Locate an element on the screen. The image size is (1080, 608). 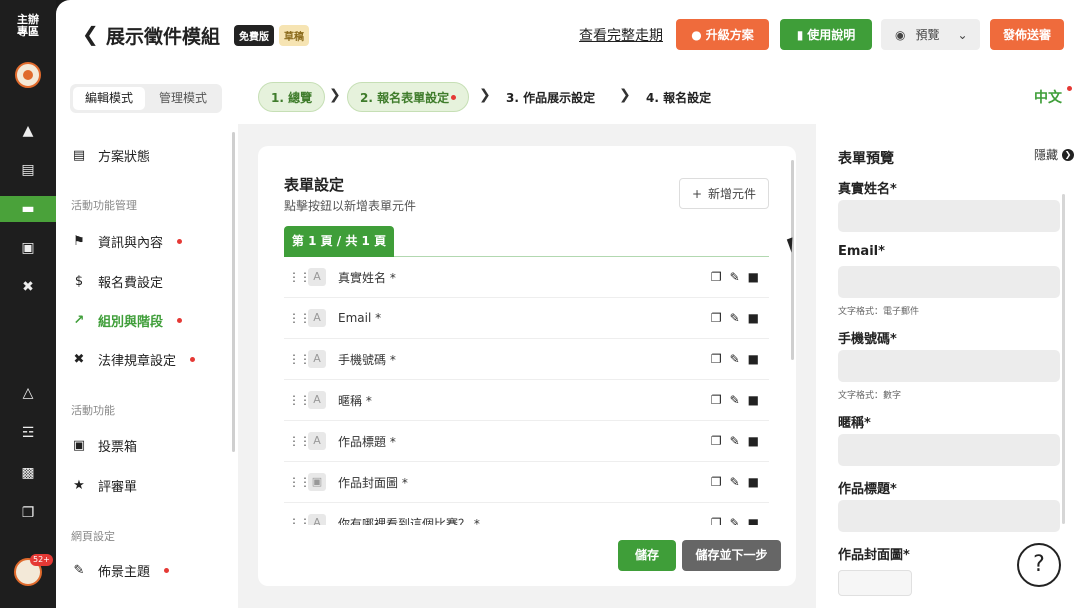
org-logo is located at coordinates (28, 75).